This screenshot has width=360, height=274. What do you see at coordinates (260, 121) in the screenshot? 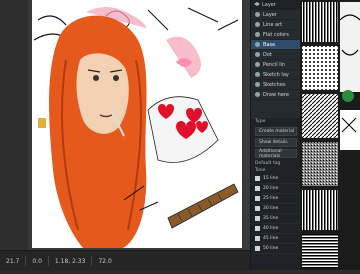
I see `type-label: Type` at bounding box center [260, 121].